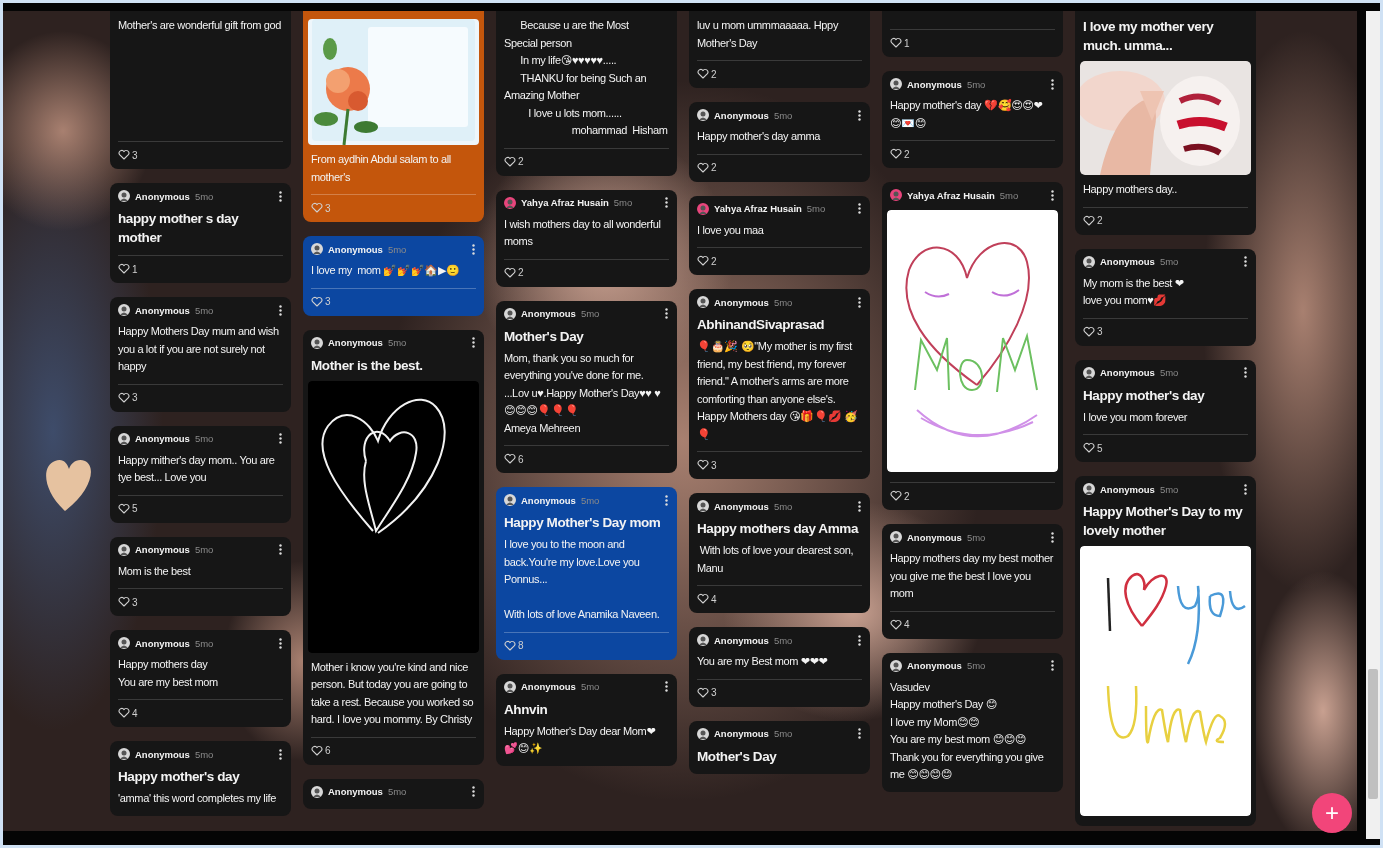  What do you see at coordinates (1373, 425) in the screenshot?
I see `scrollbar` at bounding box center [1373, 425].